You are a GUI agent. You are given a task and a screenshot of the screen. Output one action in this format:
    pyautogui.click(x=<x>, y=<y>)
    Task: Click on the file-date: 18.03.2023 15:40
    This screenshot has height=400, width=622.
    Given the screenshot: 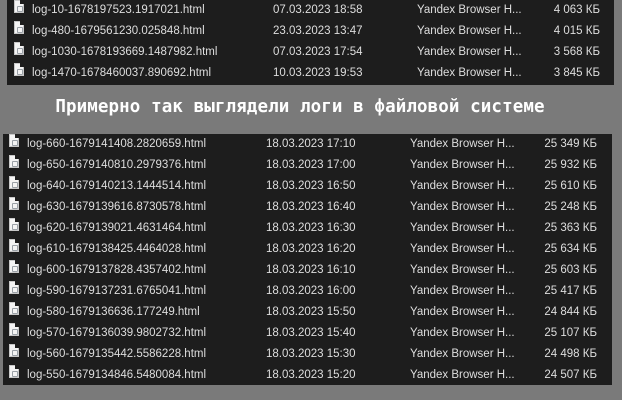 What is the action you would take?
    pyautogui.click(x=311, y=333)
    